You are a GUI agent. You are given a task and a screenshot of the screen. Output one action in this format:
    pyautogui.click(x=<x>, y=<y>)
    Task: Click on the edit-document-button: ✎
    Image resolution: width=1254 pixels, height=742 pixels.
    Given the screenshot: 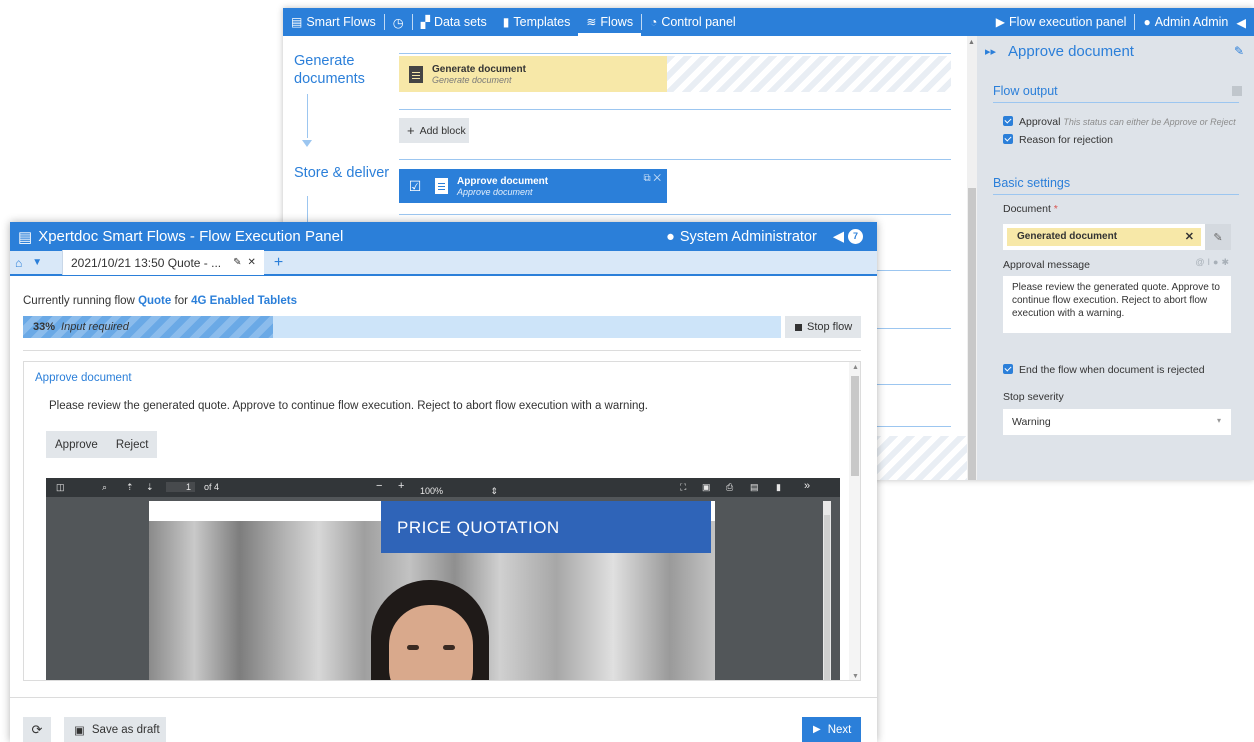 What is the action you would take?
    pyautogui.click(x=1218, y=237)
    